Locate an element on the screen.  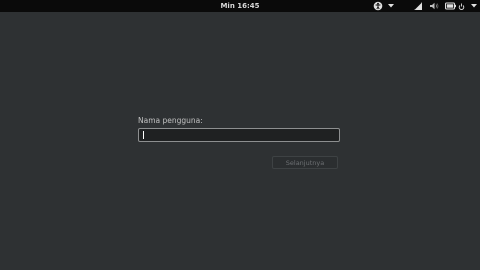
next-button: Selanjutnya is located at coordinates (305, 162).